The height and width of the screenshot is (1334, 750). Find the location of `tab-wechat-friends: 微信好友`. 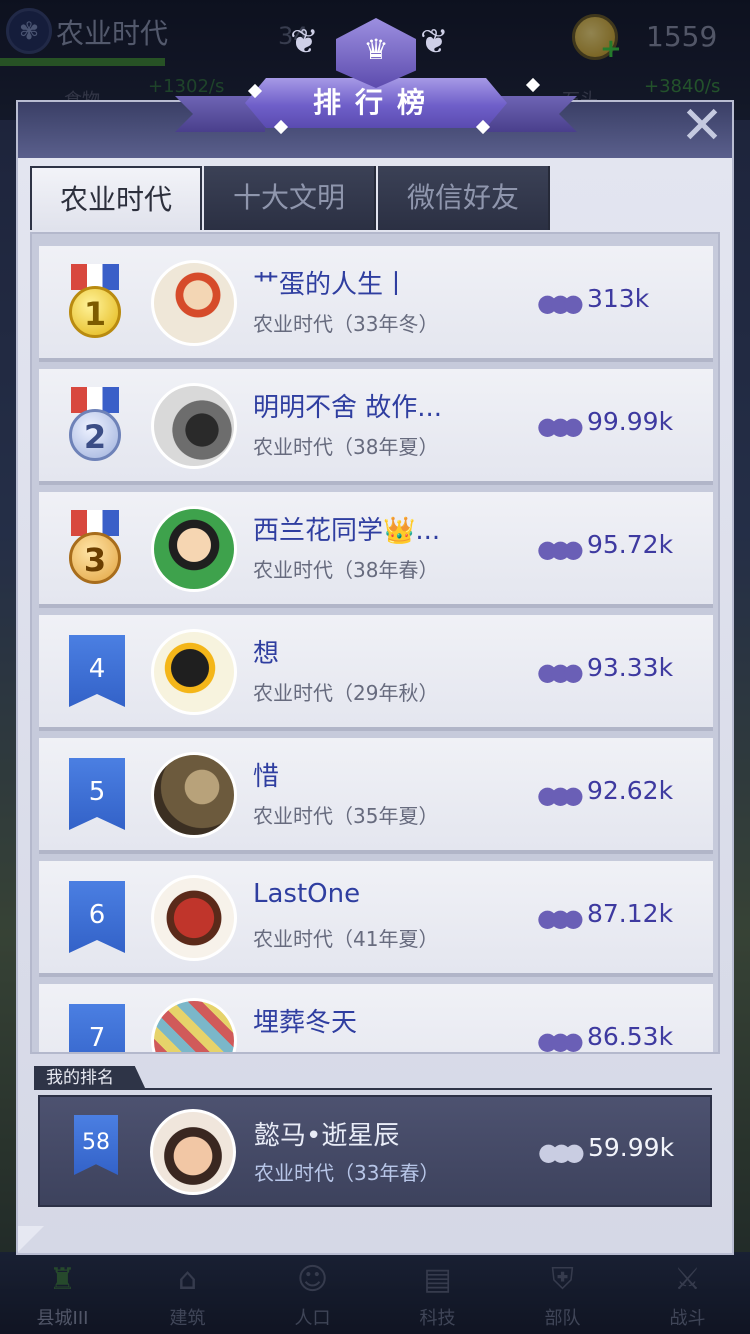

tab-wechat-friends: 微信好友 is located at coordinates (464, 198).